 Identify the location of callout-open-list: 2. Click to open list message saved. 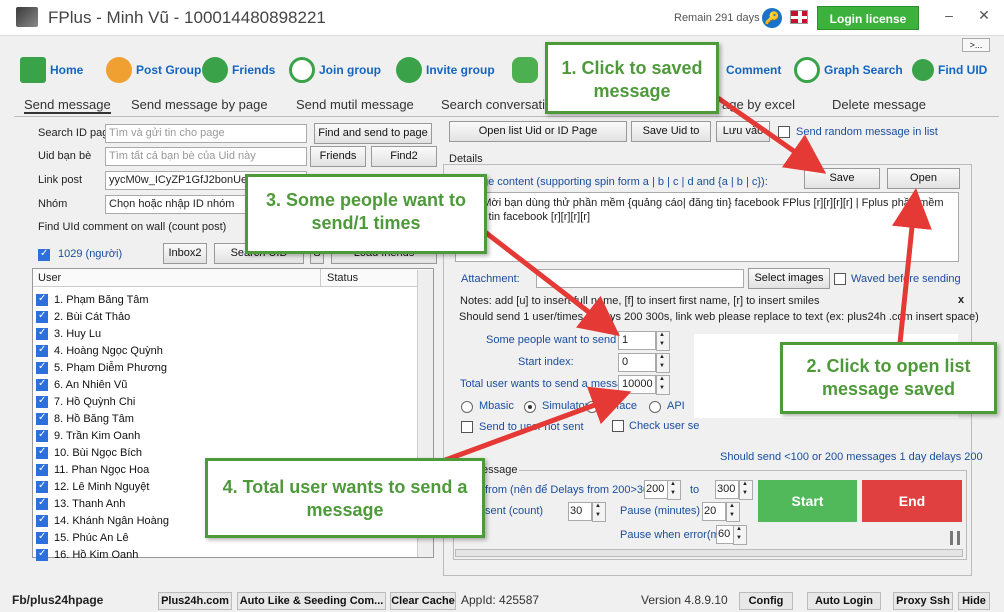
(888, 378).